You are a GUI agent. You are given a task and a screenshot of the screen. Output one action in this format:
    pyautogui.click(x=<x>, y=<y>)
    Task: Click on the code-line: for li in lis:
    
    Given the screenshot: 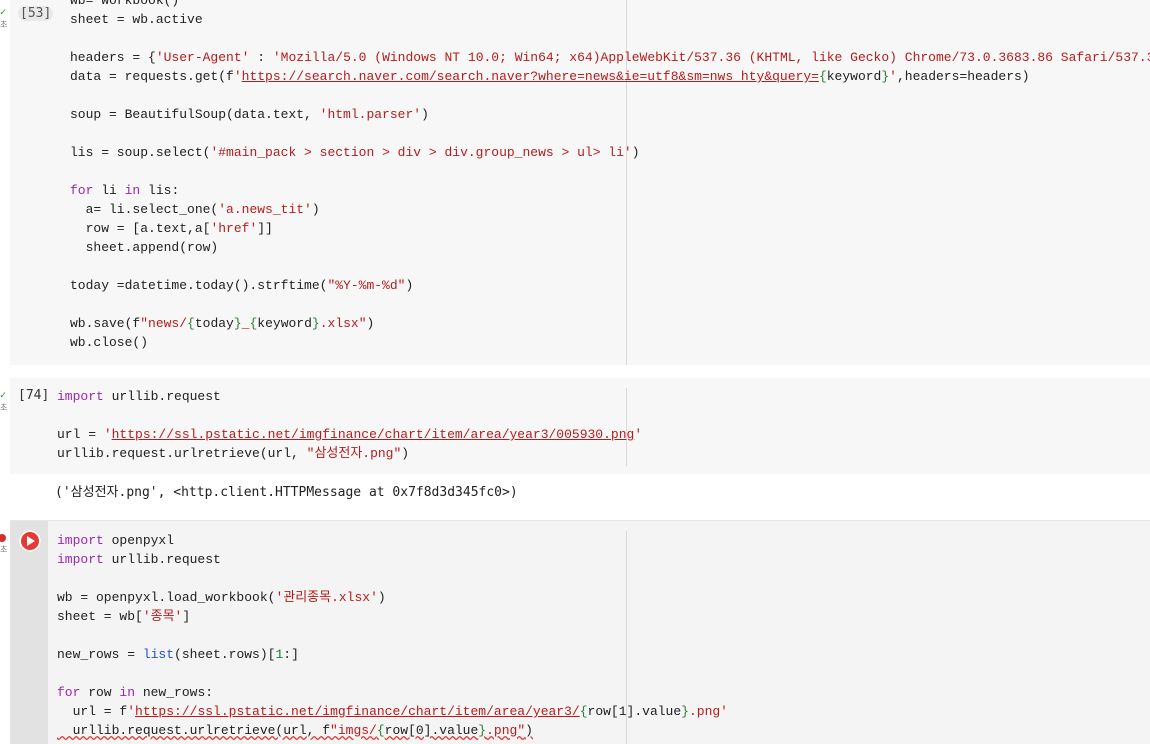 What is the action you would take?
    pyautogui.click(x=610, y=190)
    